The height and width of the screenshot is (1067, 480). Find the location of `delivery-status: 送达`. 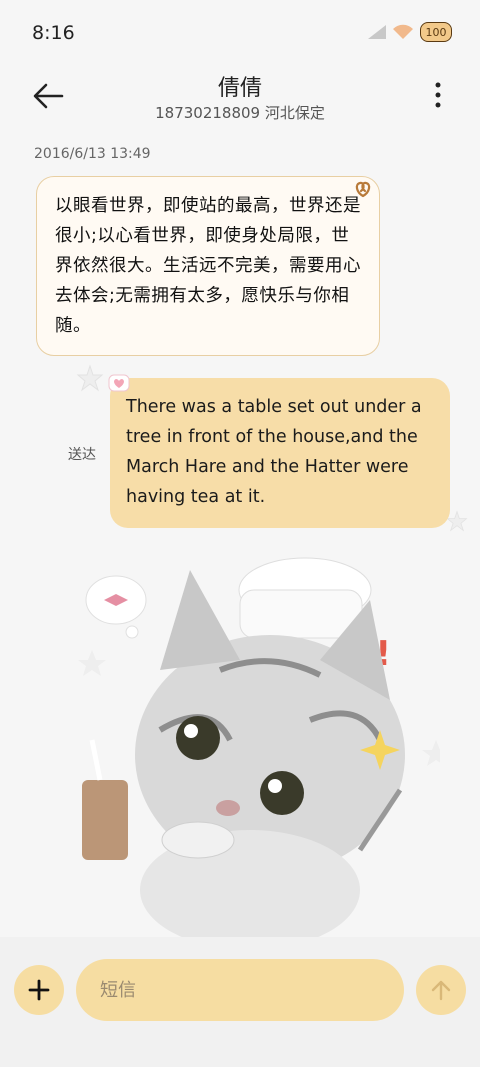

delivery-status: 送达 is located at coordinates (82, 455).